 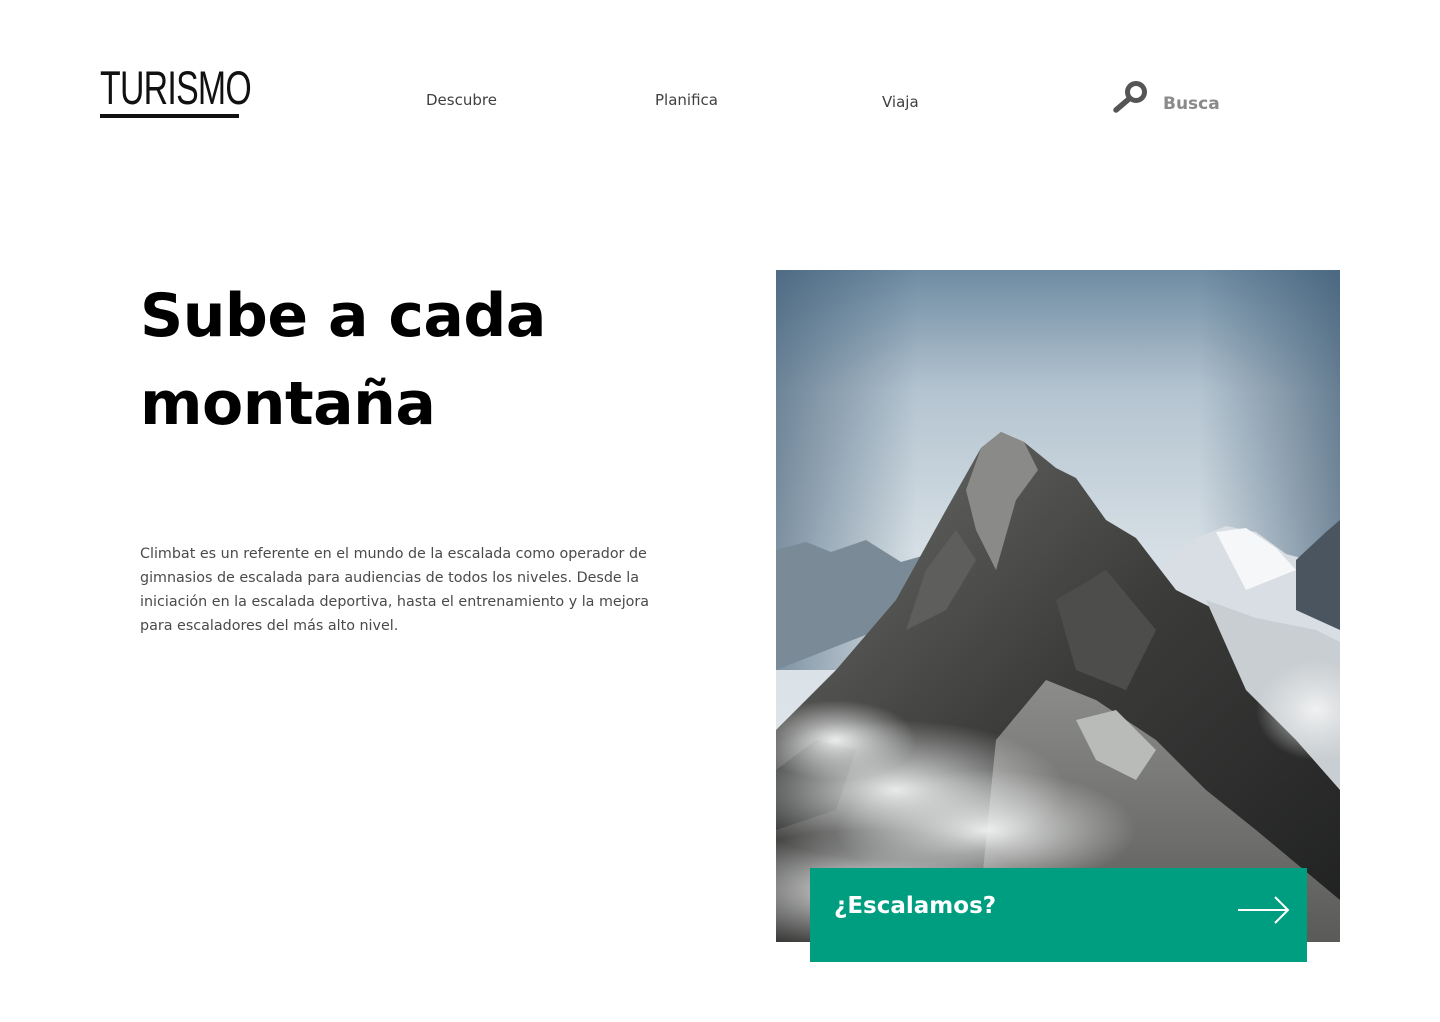 I want to click on search-icon, so click(x=1130, y=97).